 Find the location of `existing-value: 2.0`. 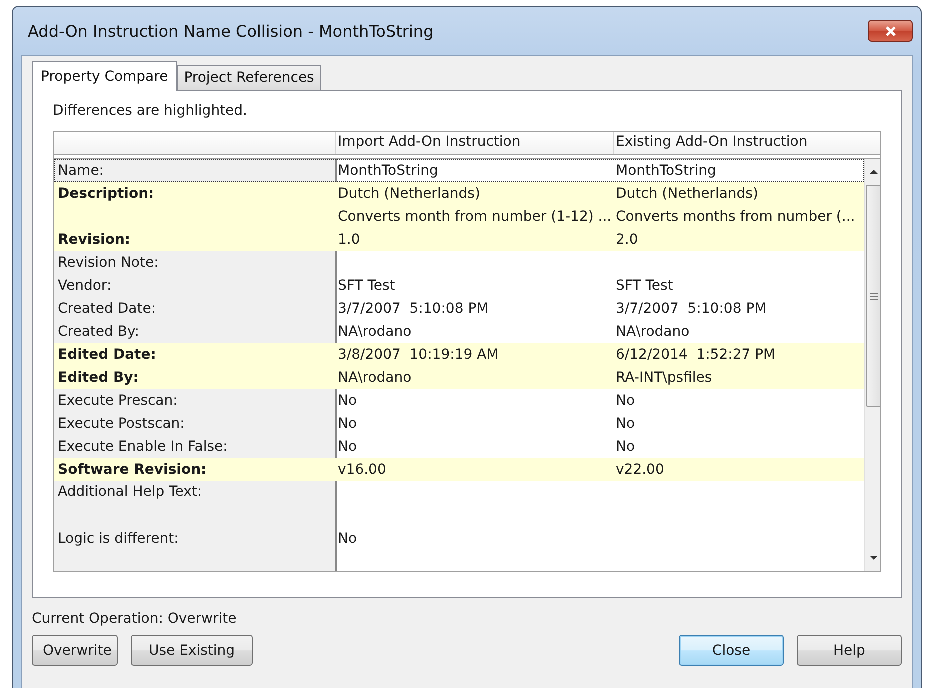

existing-value: 2.0 is located at coordinates (627, 240).